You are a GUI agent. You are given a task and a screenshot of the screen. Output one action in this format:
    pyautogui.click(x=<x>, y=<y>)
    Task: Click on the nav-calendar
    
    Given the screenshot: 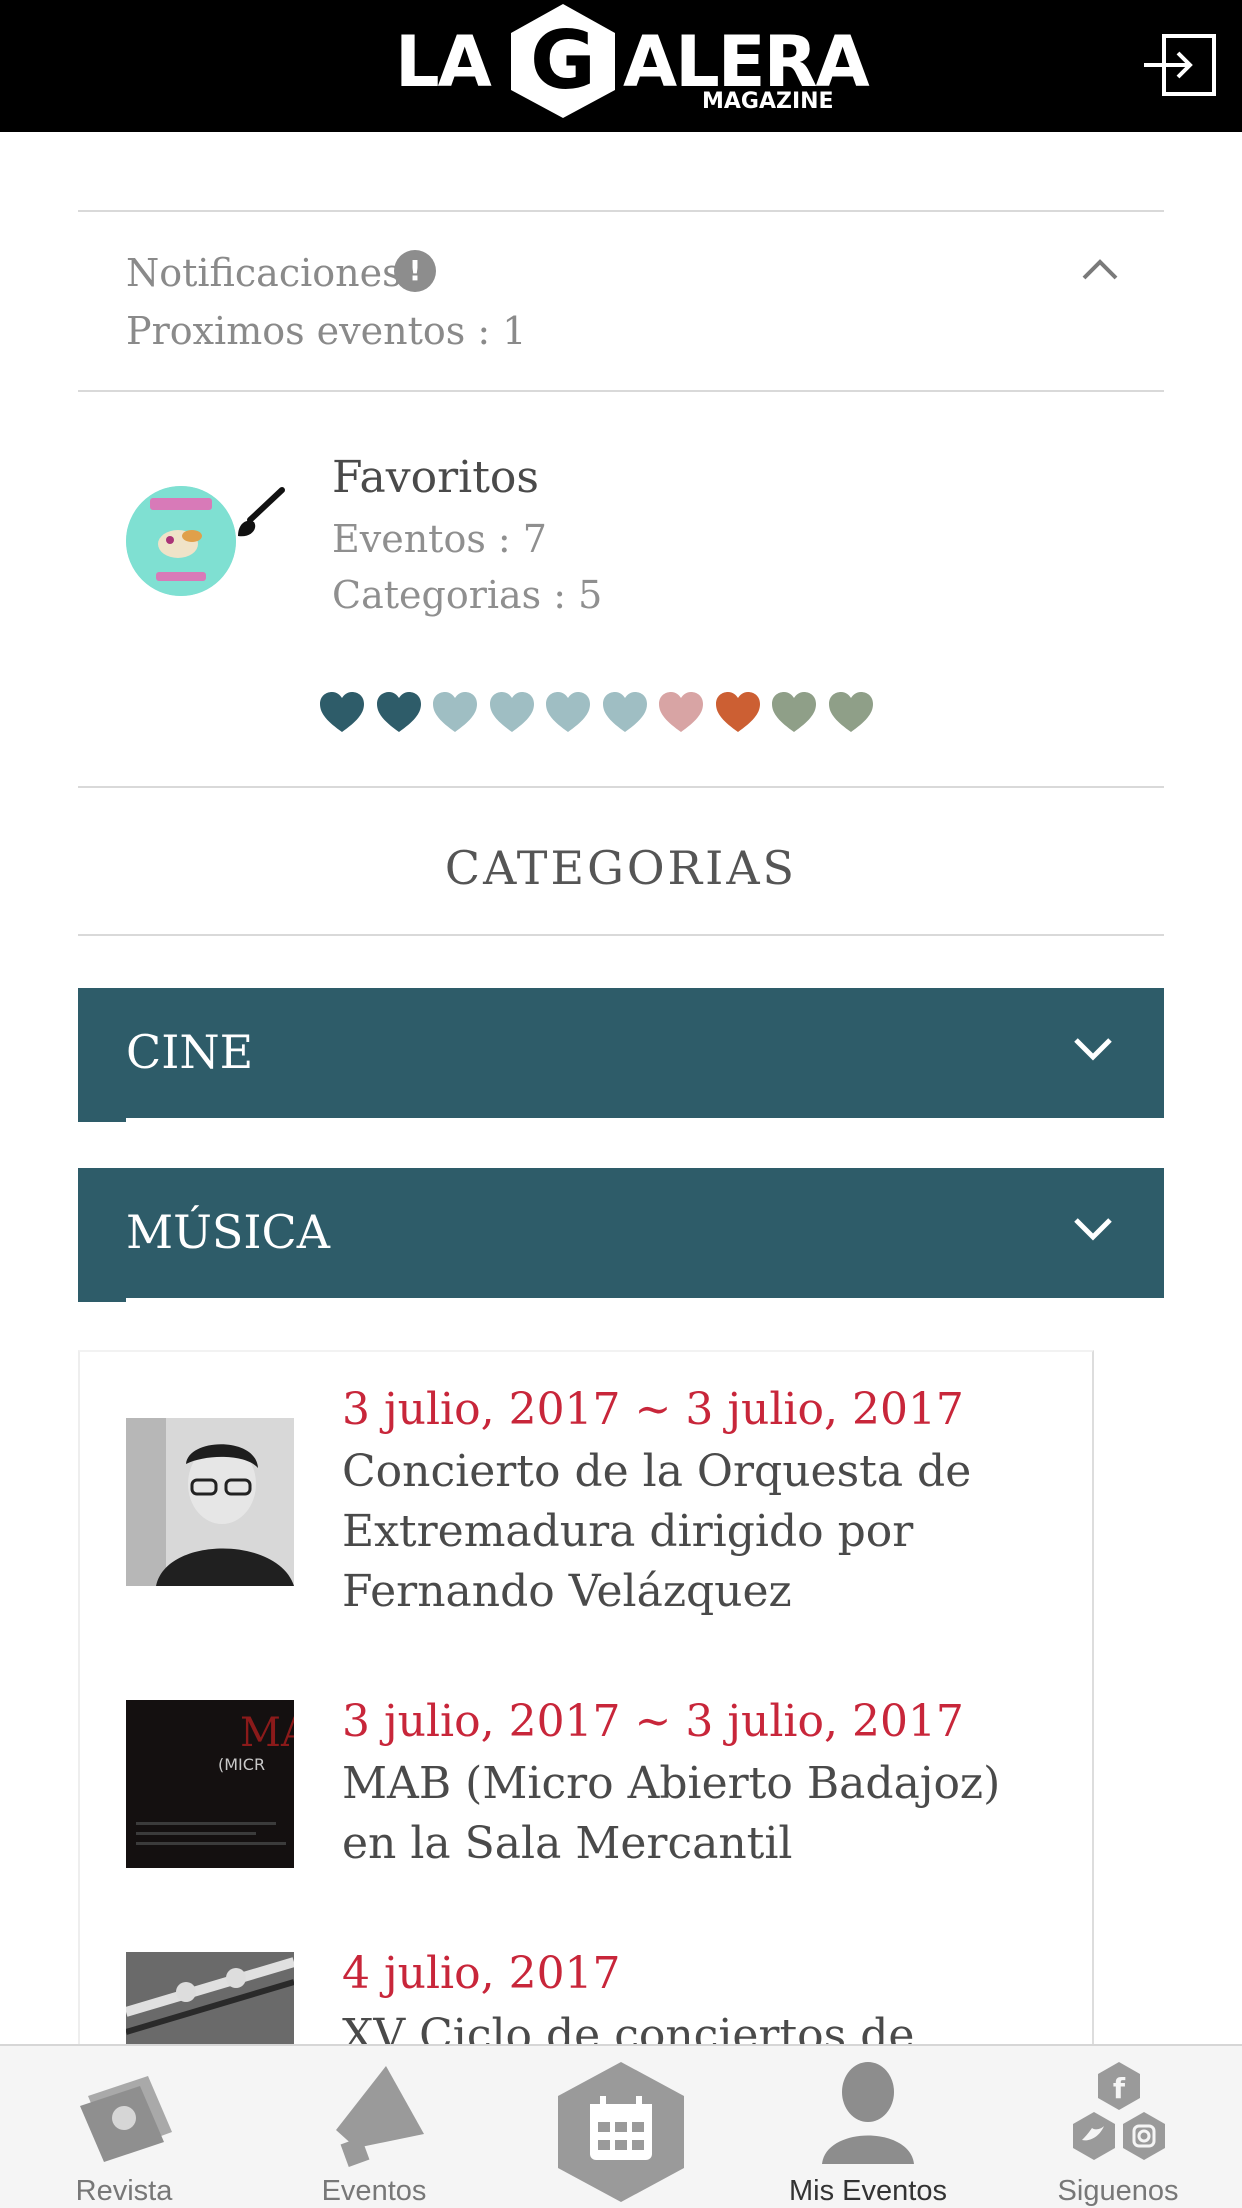 What is the action you would take?
    pyautogui.click(x=621, y=2127)
    